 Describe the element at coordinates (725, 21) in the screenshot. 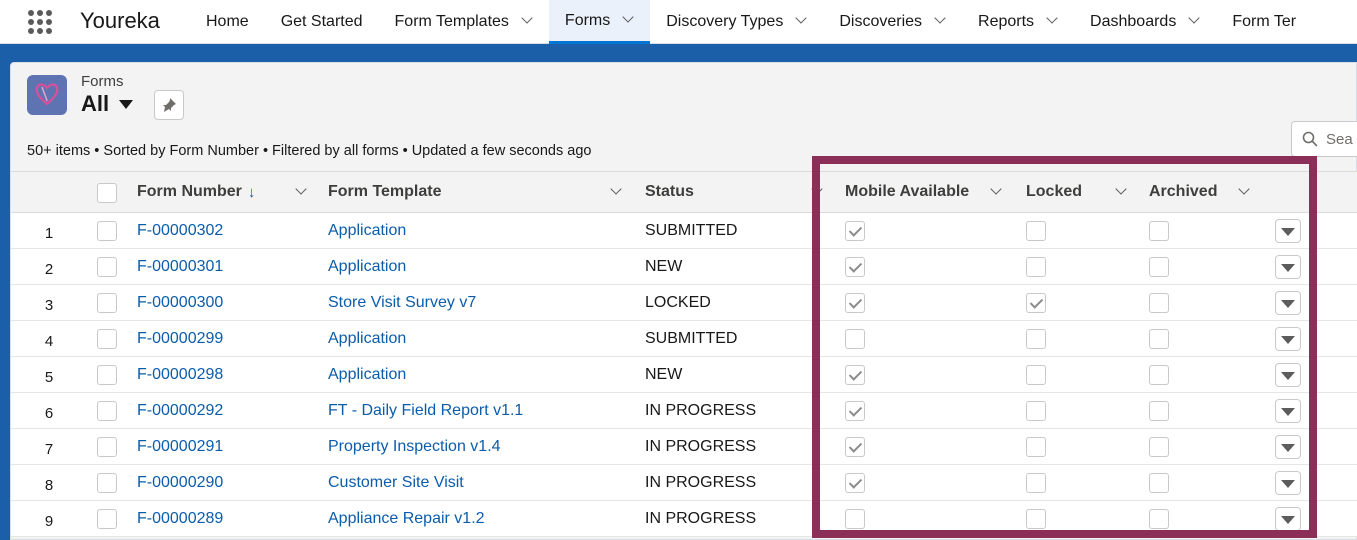

I see `nav-tab-label: Discovery Types` at that location.